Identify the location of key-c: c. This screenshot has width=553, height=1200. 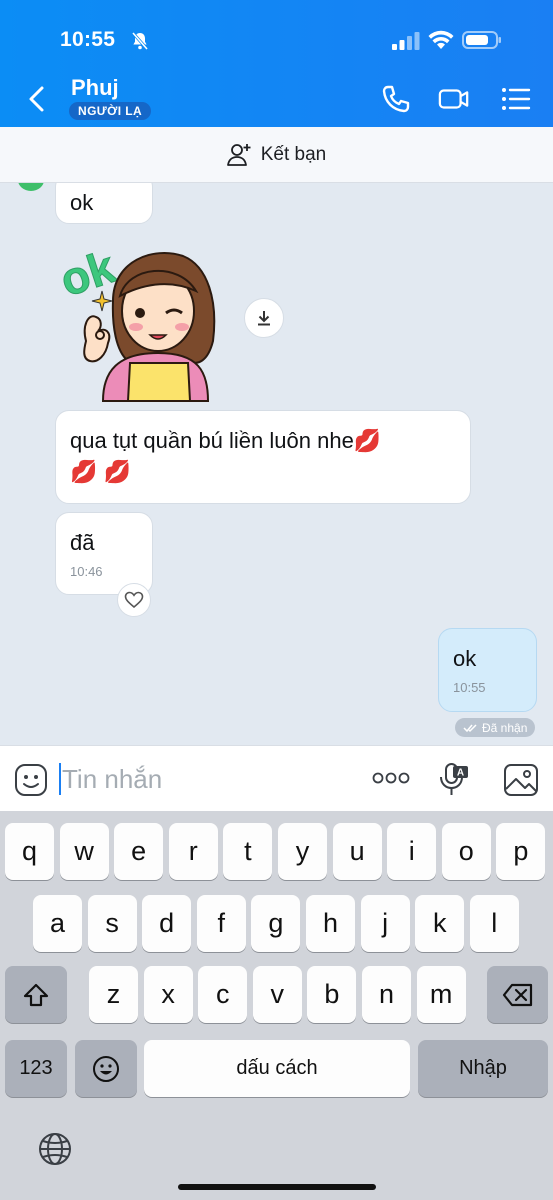
(223, 994).